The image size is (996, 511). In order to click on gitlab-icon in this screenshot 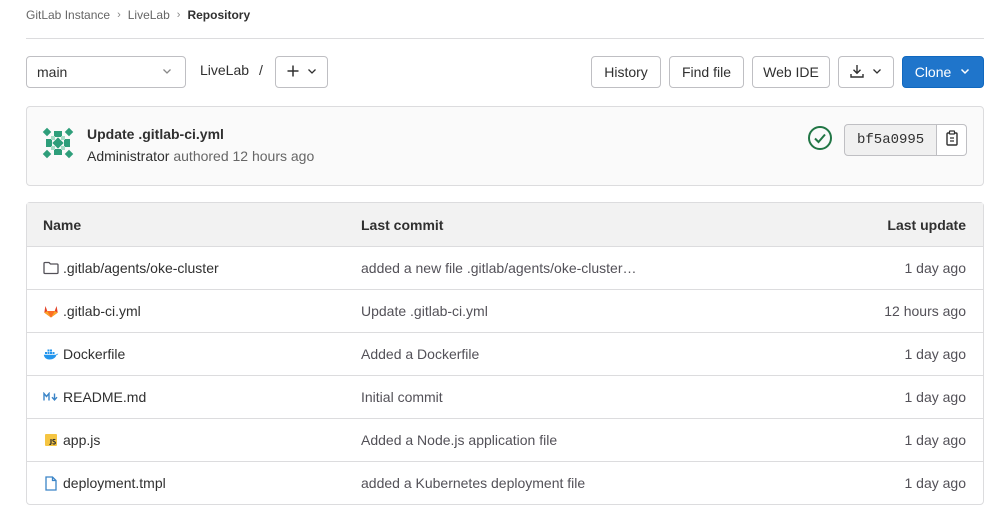, I will do `click(51, 311)`.